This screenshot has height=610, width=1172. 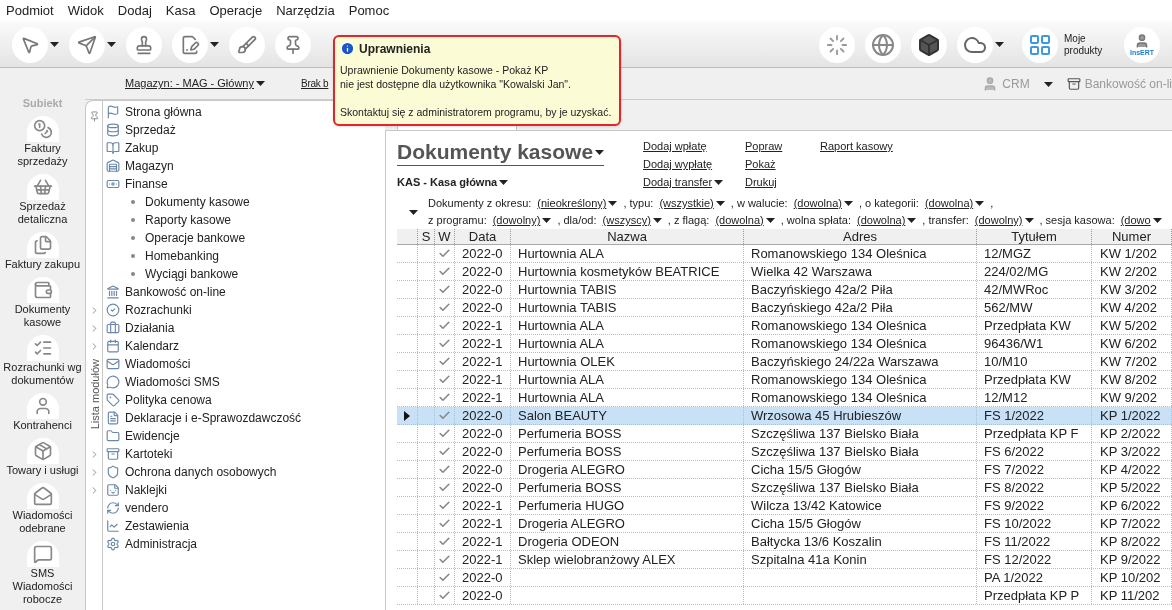 I want to click on table-row: 2022-1 Sklep wielobranżowy ALEX Szpitalna 41a Konin FS 12/2022 KP 9/2022, so click(x=784, y=560).